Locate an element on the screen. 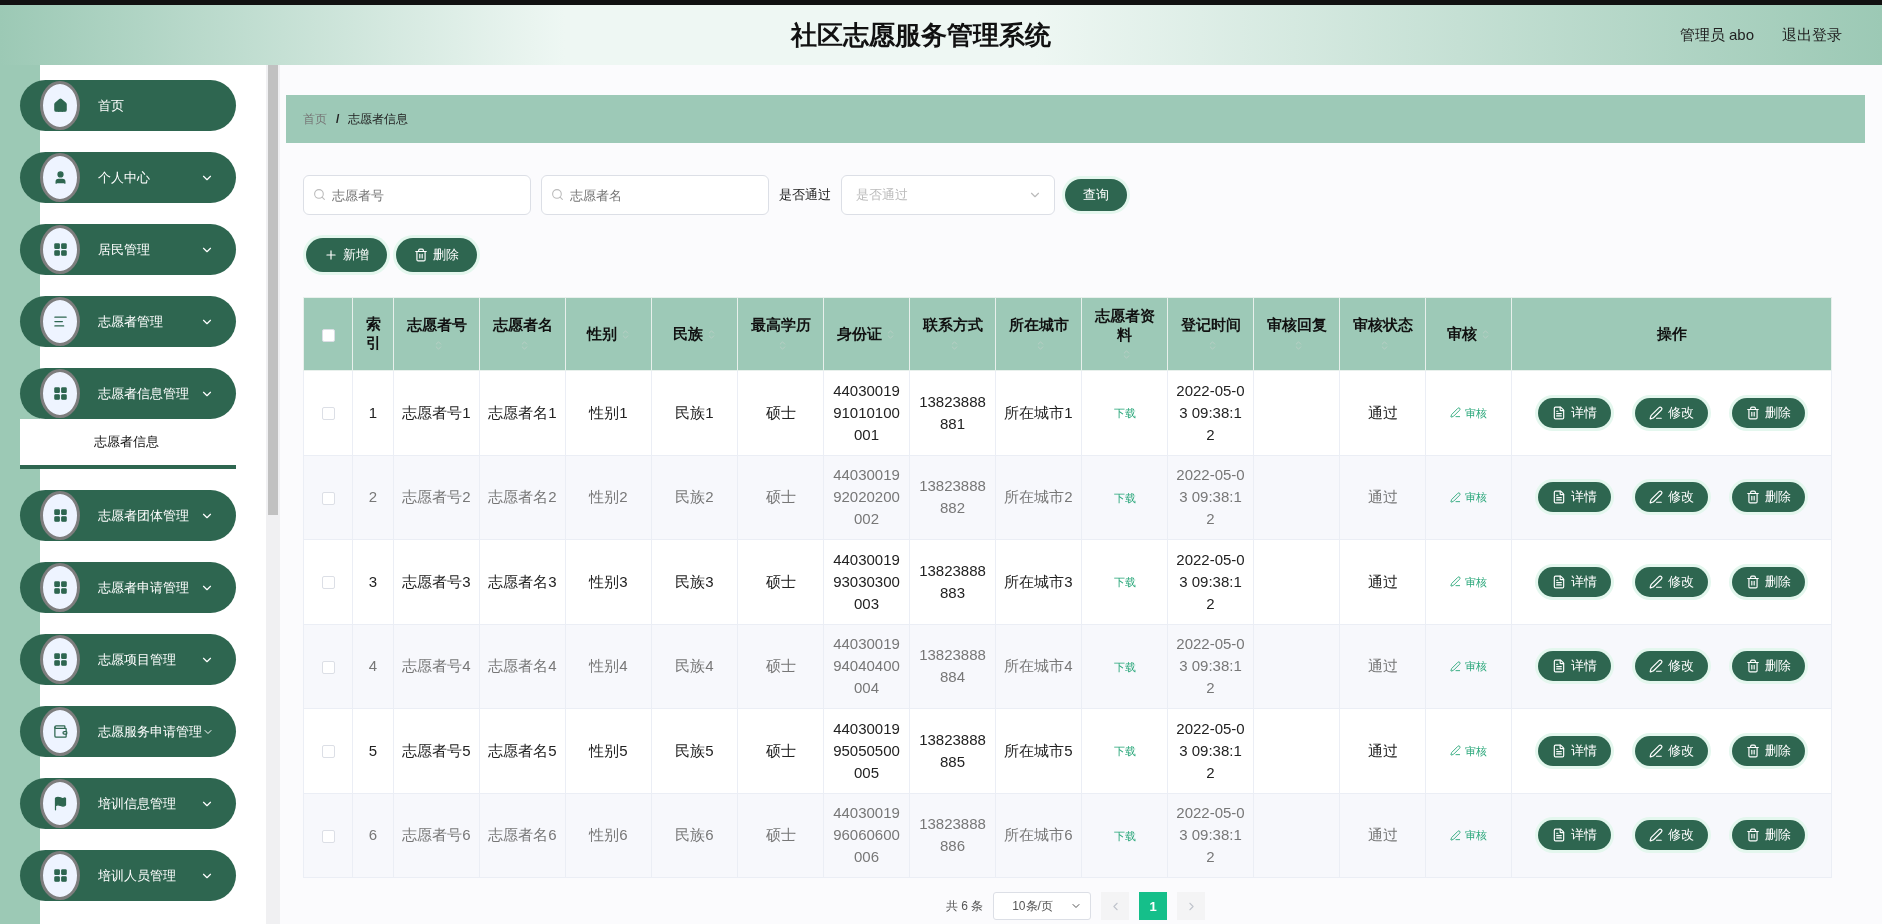  sidebar-item: 志愿项目管理 is located at coordinates (128, 659).